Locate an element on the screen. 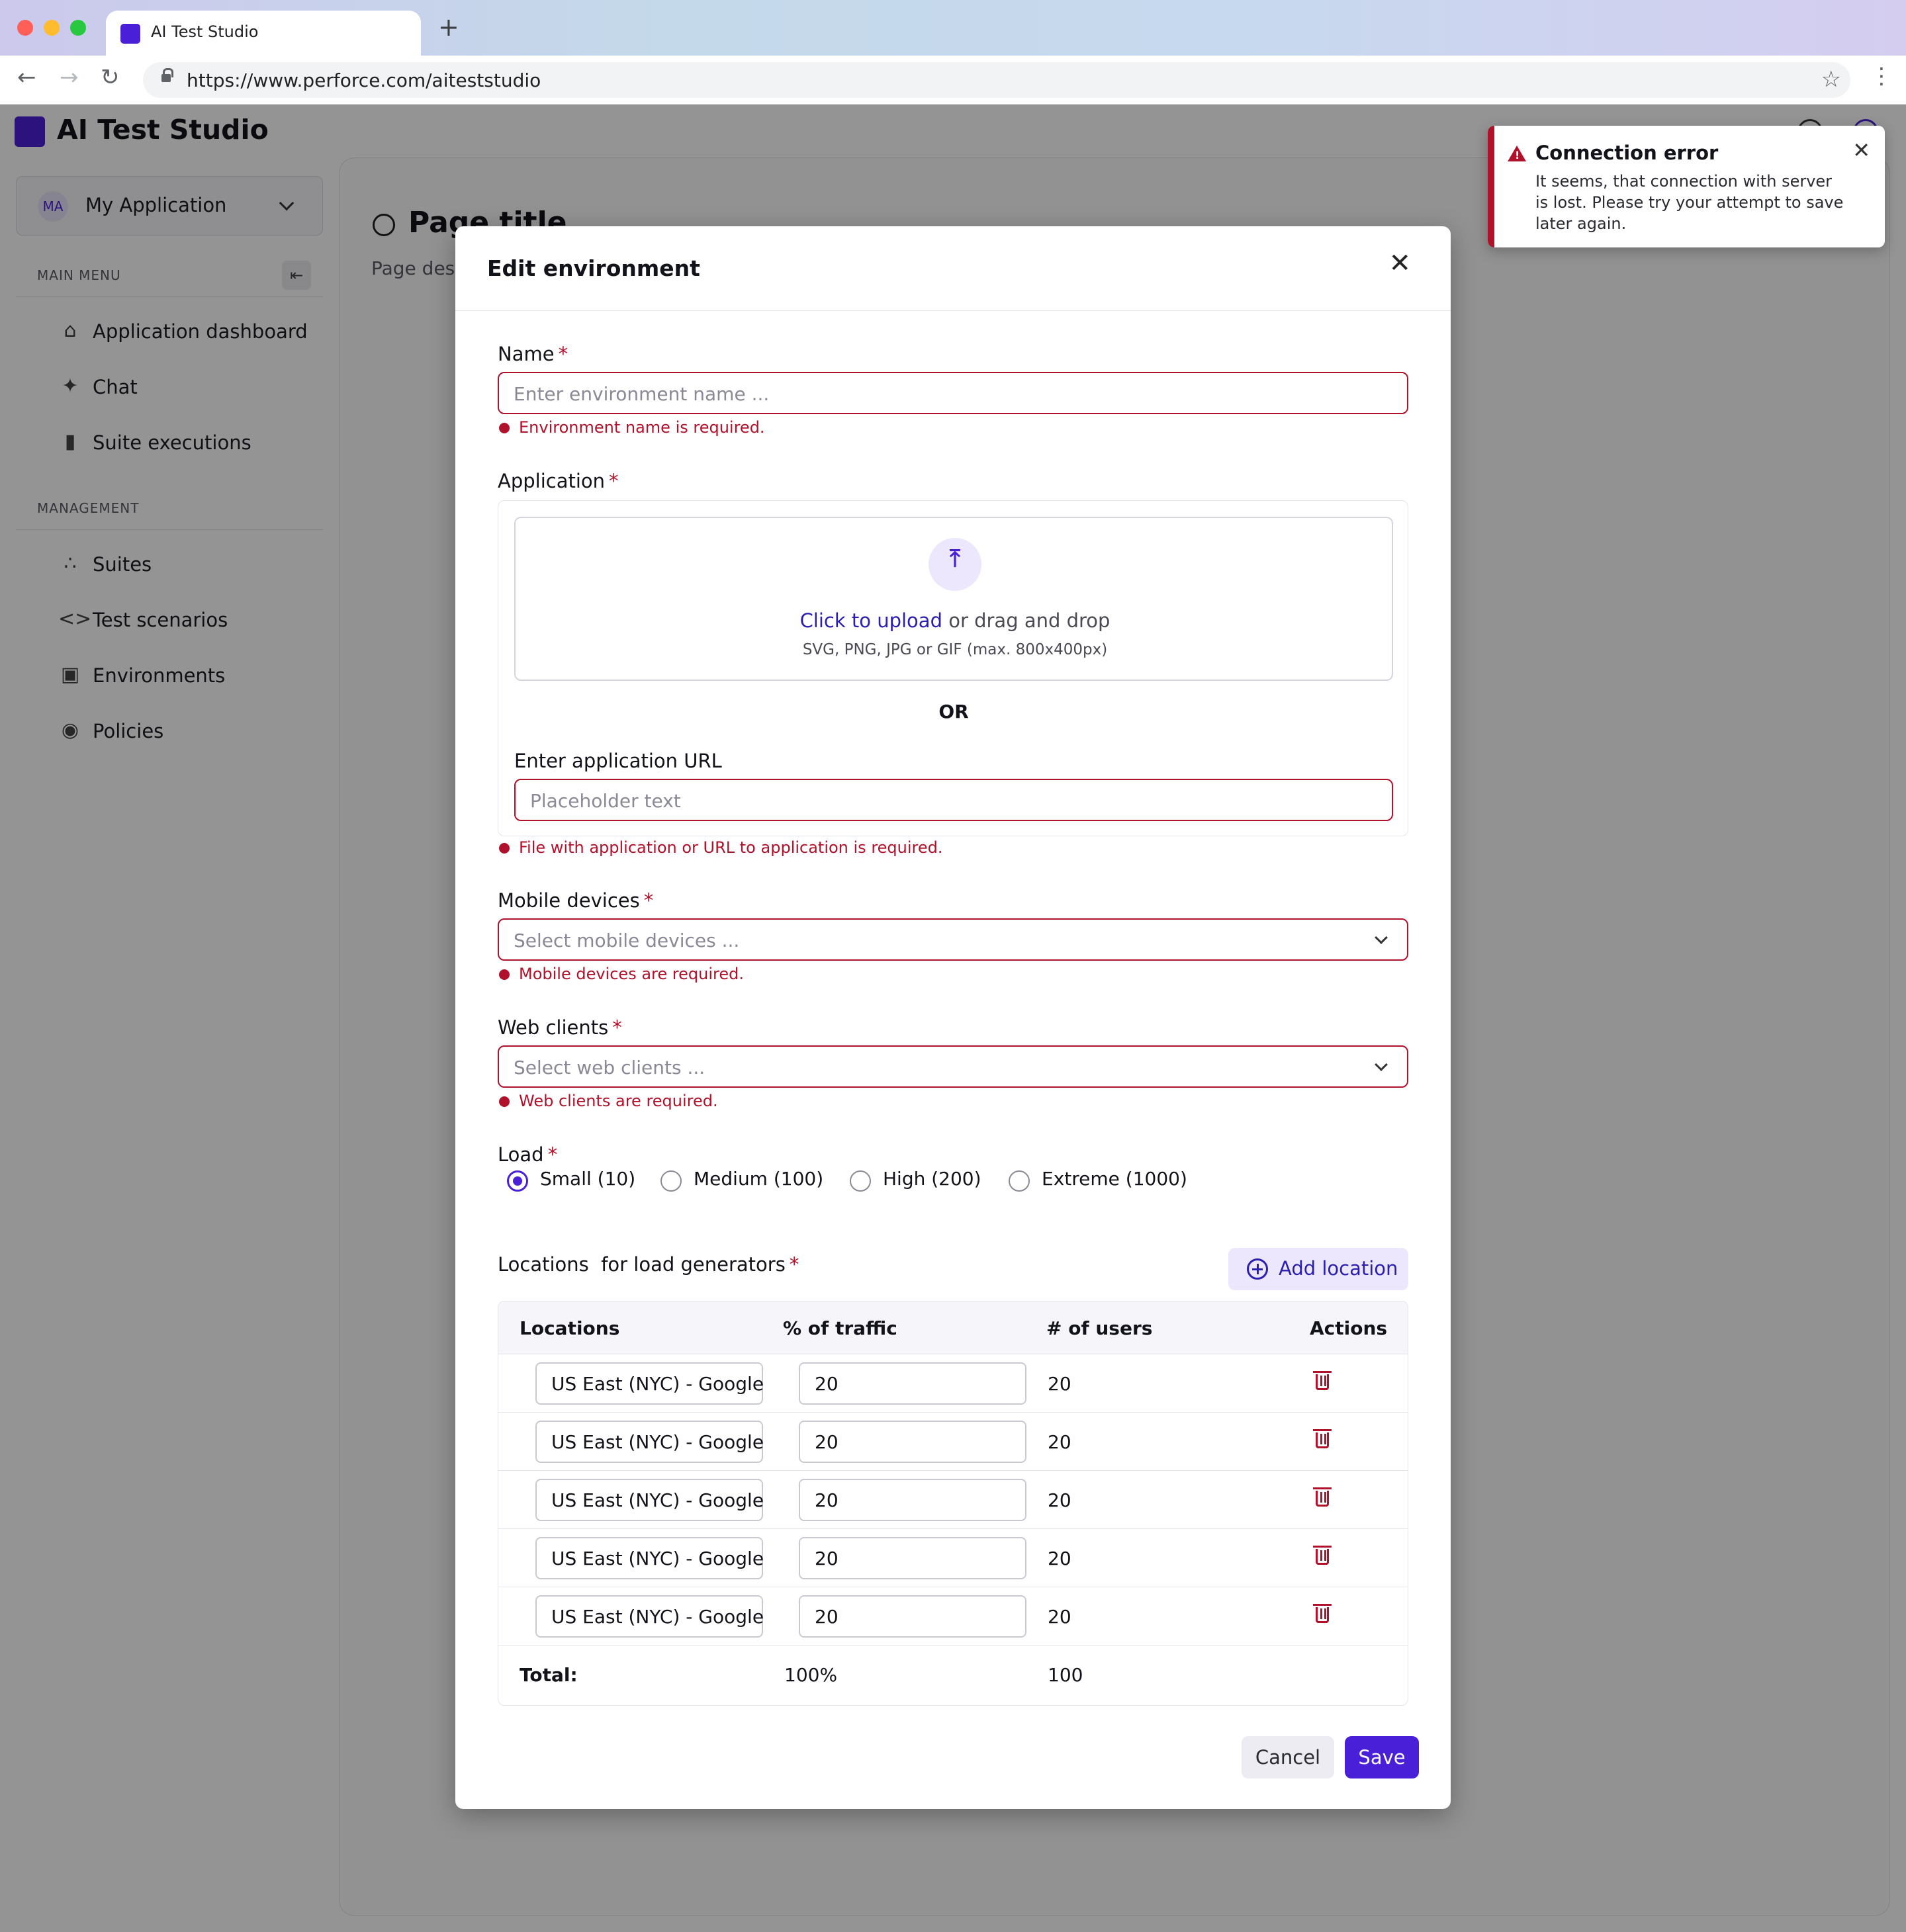  radio-high-label: High (200) is located at coordinates (932, 1179).